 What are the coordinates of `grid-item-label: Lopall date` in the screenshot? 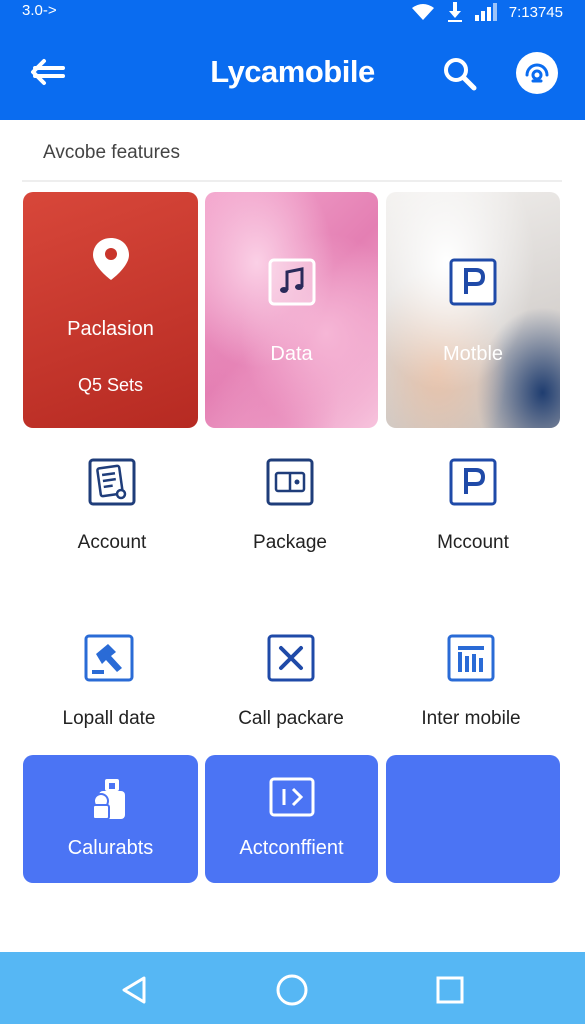 It's located at (109, 718).